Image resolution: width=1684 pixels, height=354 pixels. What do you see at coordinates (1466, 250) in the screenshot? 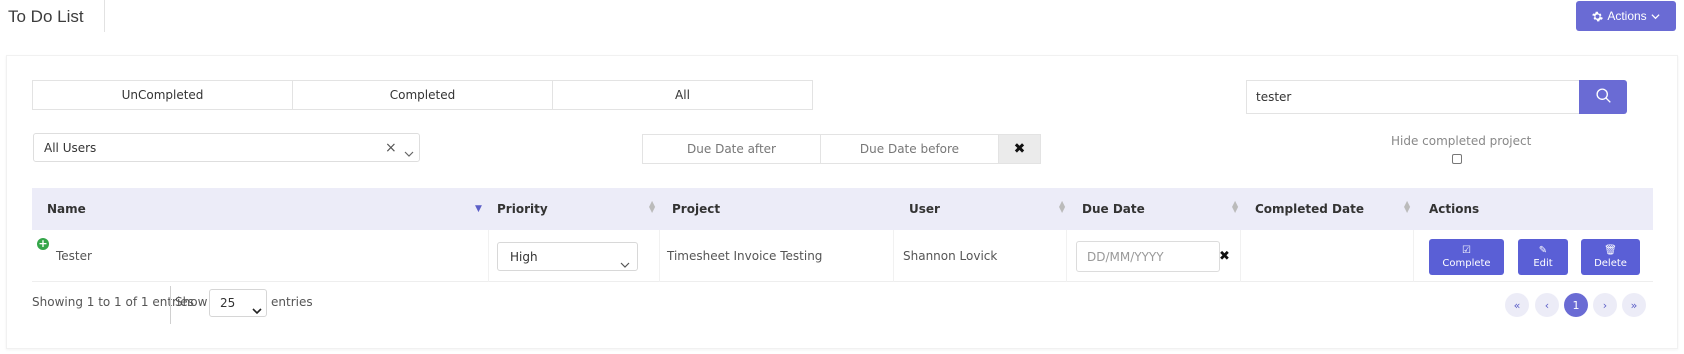
I see `check-square-icon: ☑` at bounding box center [1466, 250].